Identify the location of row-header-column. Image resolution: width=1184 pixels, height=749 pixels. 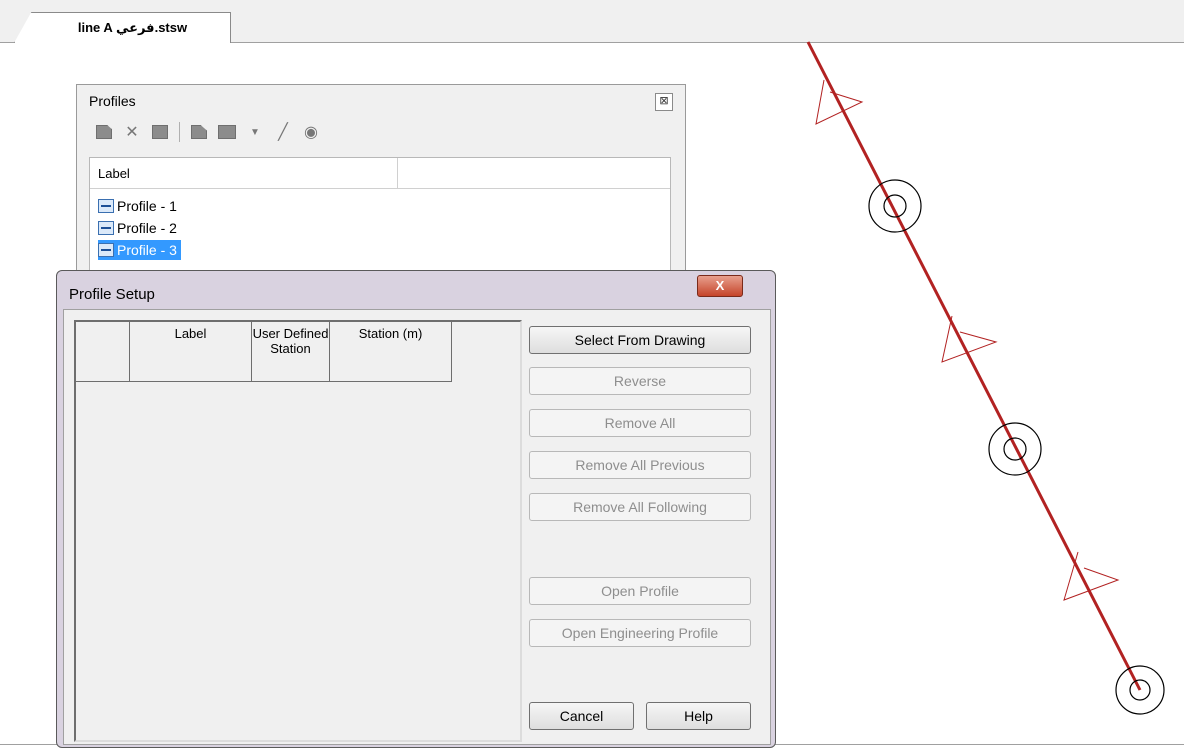
(103, 352).